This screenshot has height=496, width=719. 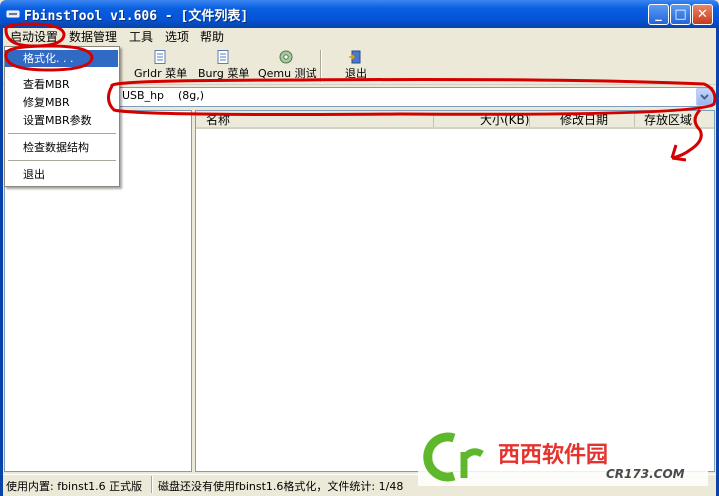 What do you see at coordinates (61, 120) in the screenshot?
I see `menu-item-mbr-params: 设置MBR参数` at bounding box center [61, 120].